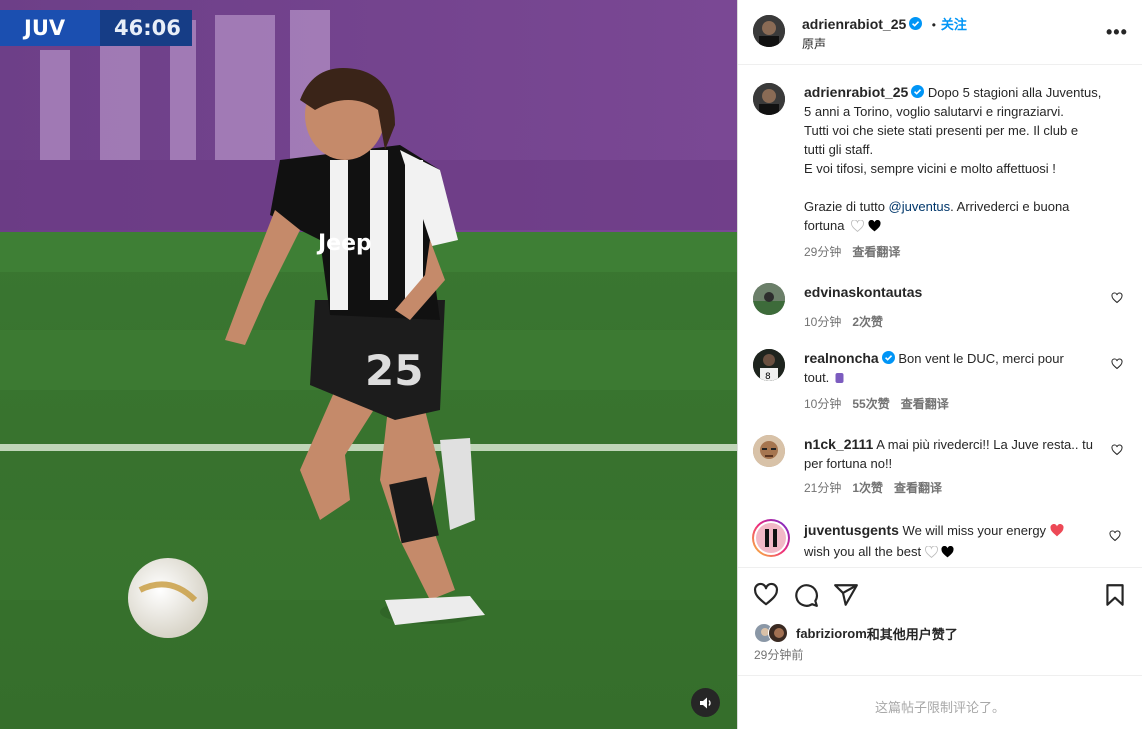 The height and width of the screenshot is (729, 1142). I want to click on liked-by-suffix: 和其他用户赞了, so click(912, 633).